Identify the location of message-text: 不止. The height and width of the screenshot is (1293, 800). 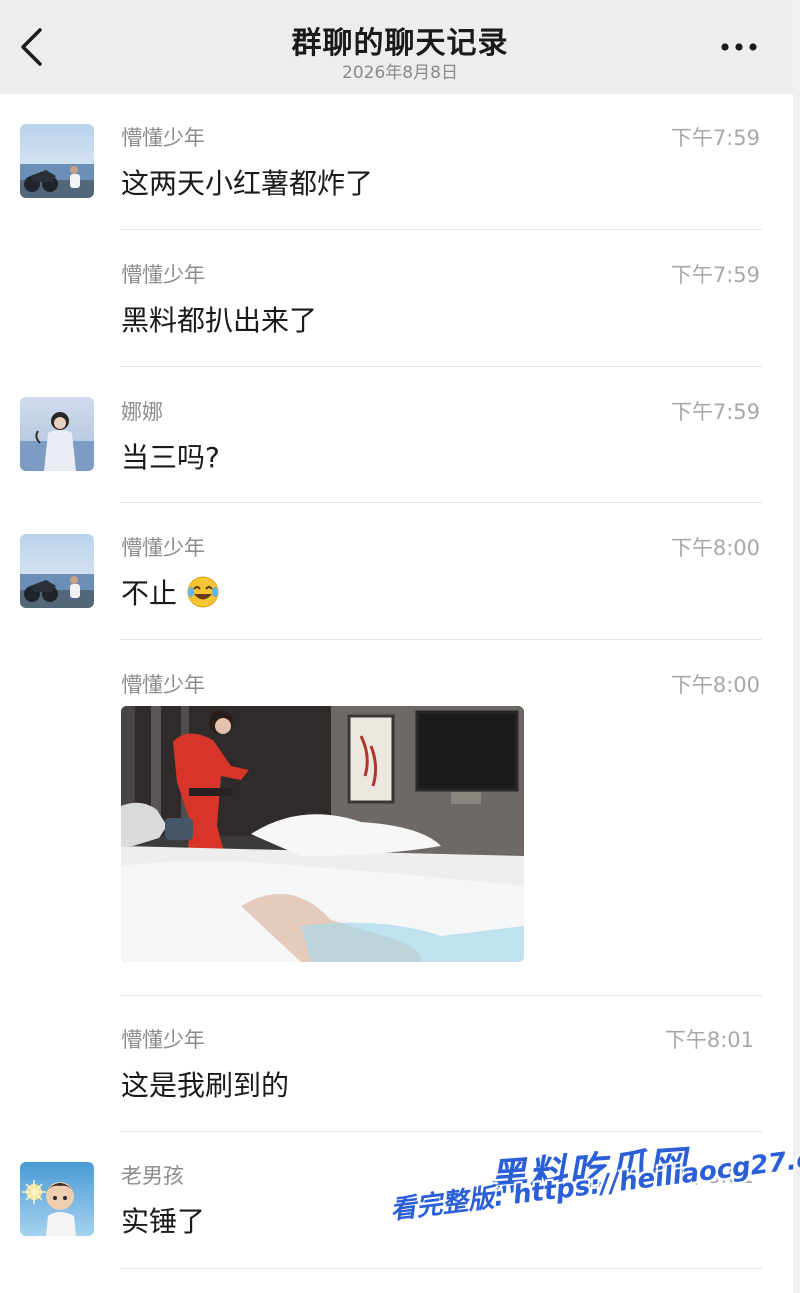
(170, 592).